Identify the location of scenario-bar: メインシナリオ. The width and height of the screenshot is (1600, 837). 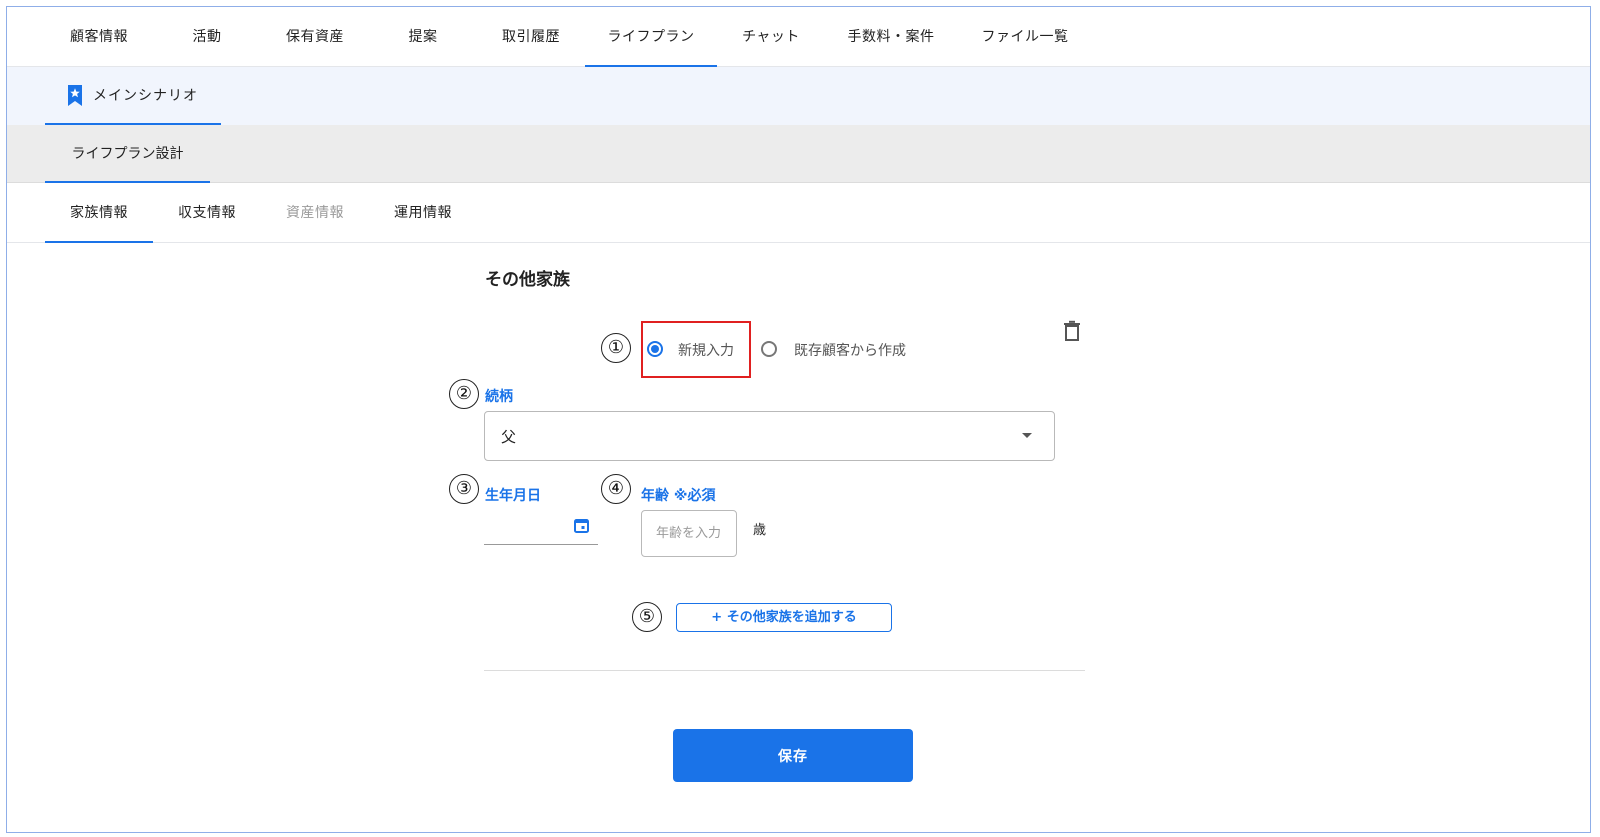
(798, 96).